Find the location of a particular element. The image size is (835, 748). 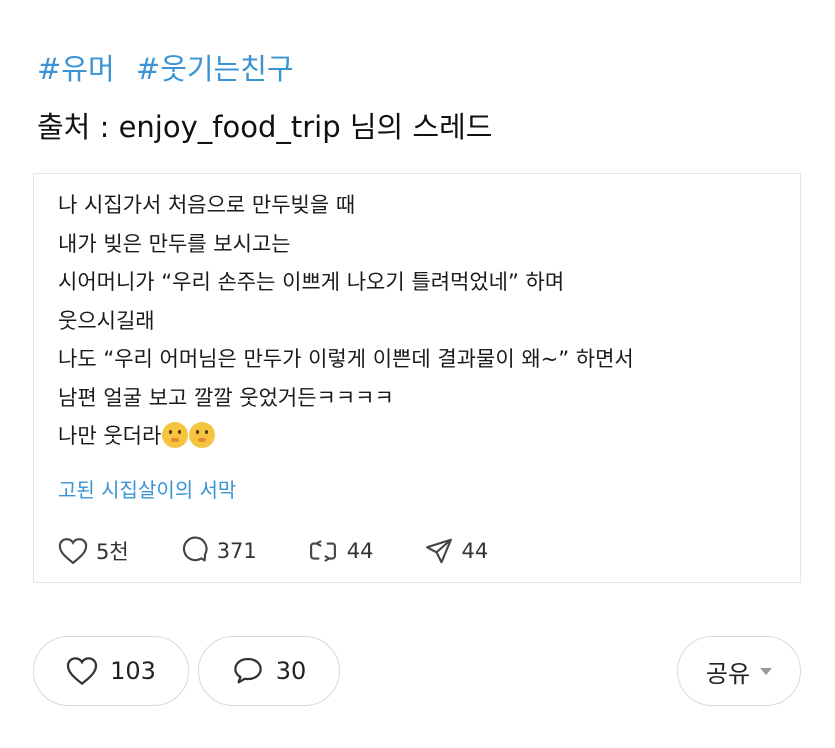

share-button: 공유 is located at coordinates (739, 671).